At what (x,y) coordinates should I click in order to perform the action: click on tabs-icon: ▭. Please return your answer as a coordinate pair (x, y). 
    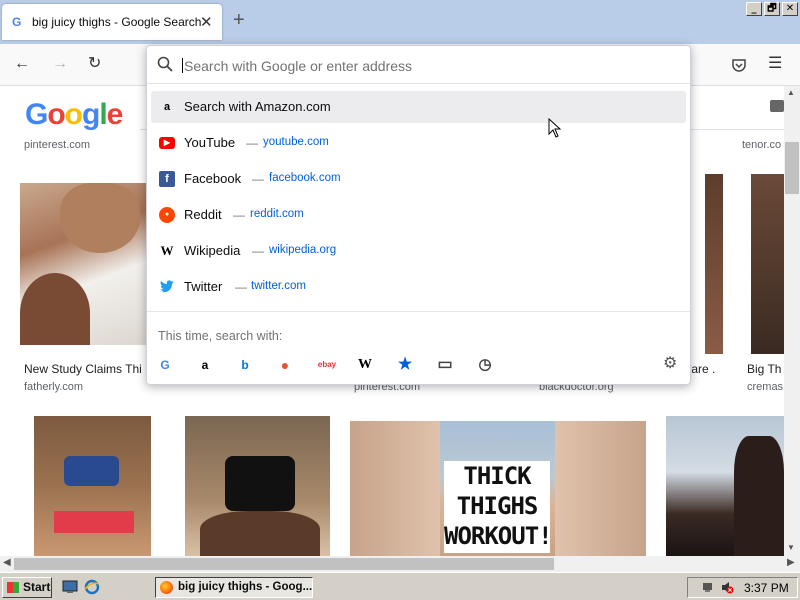
    Looking at the image, I should click on (445, 365).